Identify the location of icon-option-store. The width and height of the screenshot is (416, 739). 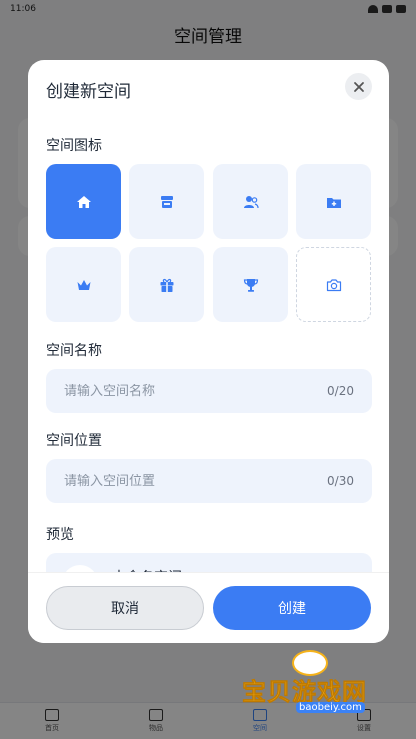
(166, 201).